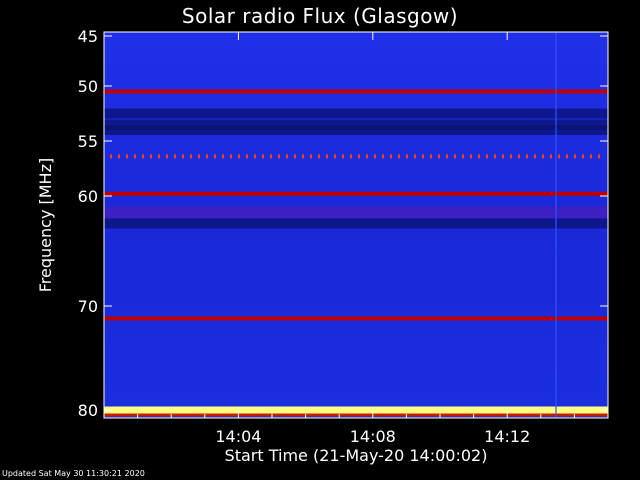  What do you see at coordinates (73, 473) in the screenshot?
I see `updated-timestamp: Updated Sat May 30 11:30:21 2020` at bounding box center [73, 473].